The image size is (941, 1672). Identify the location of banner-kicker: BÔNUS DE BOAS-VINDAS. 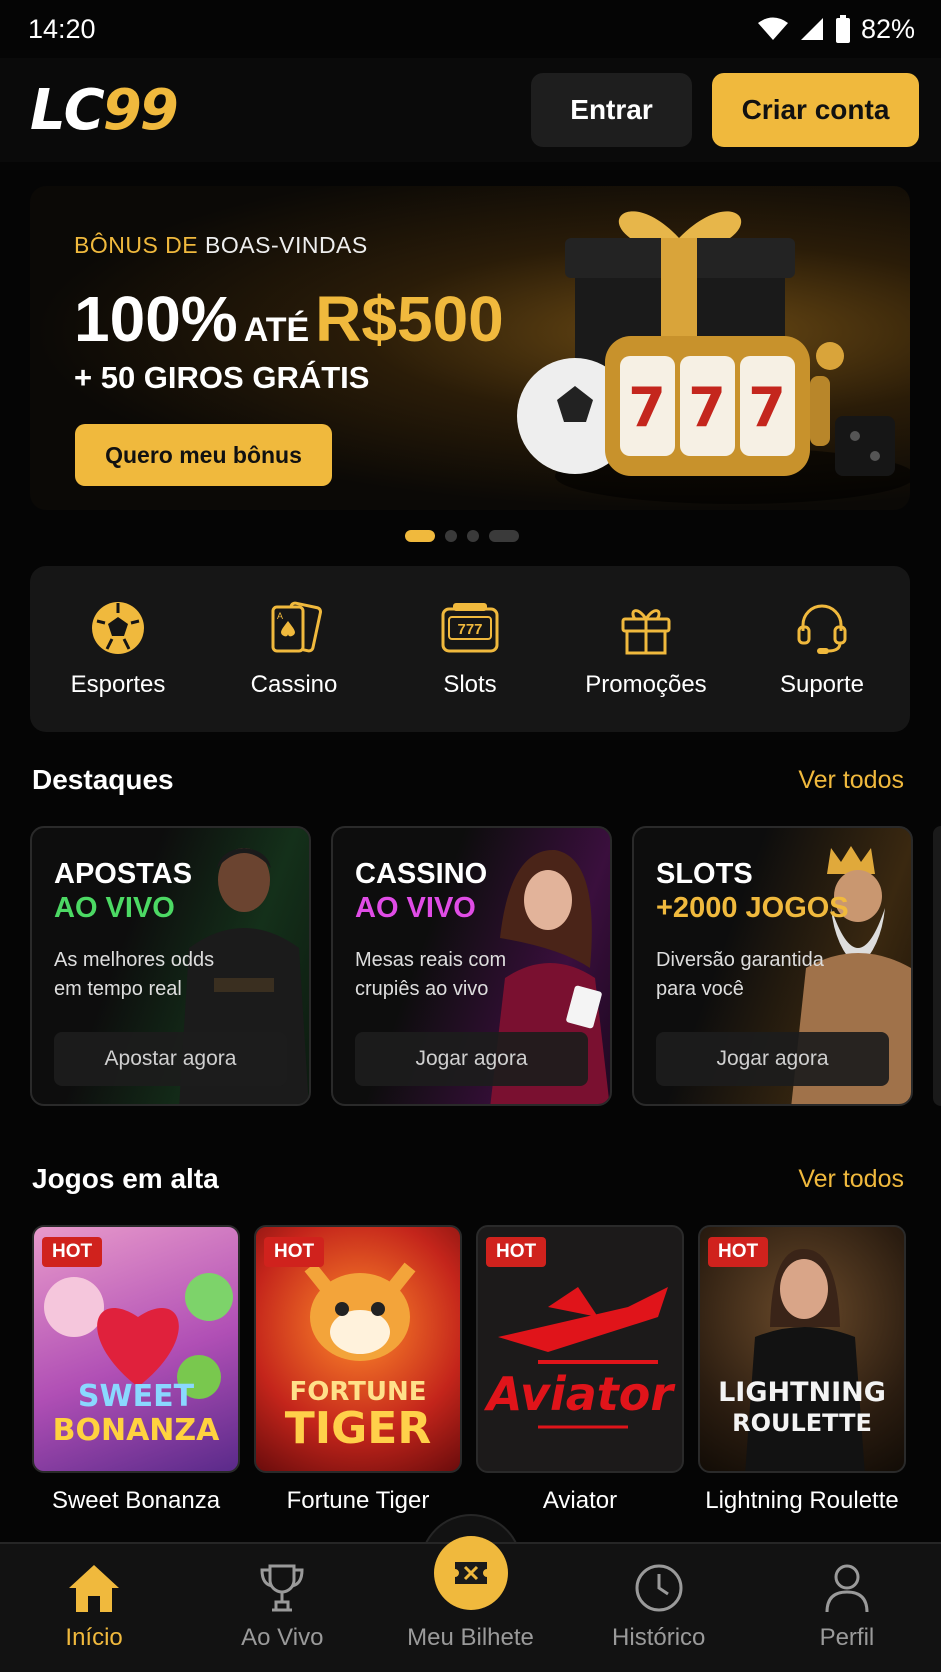
(221, 245).